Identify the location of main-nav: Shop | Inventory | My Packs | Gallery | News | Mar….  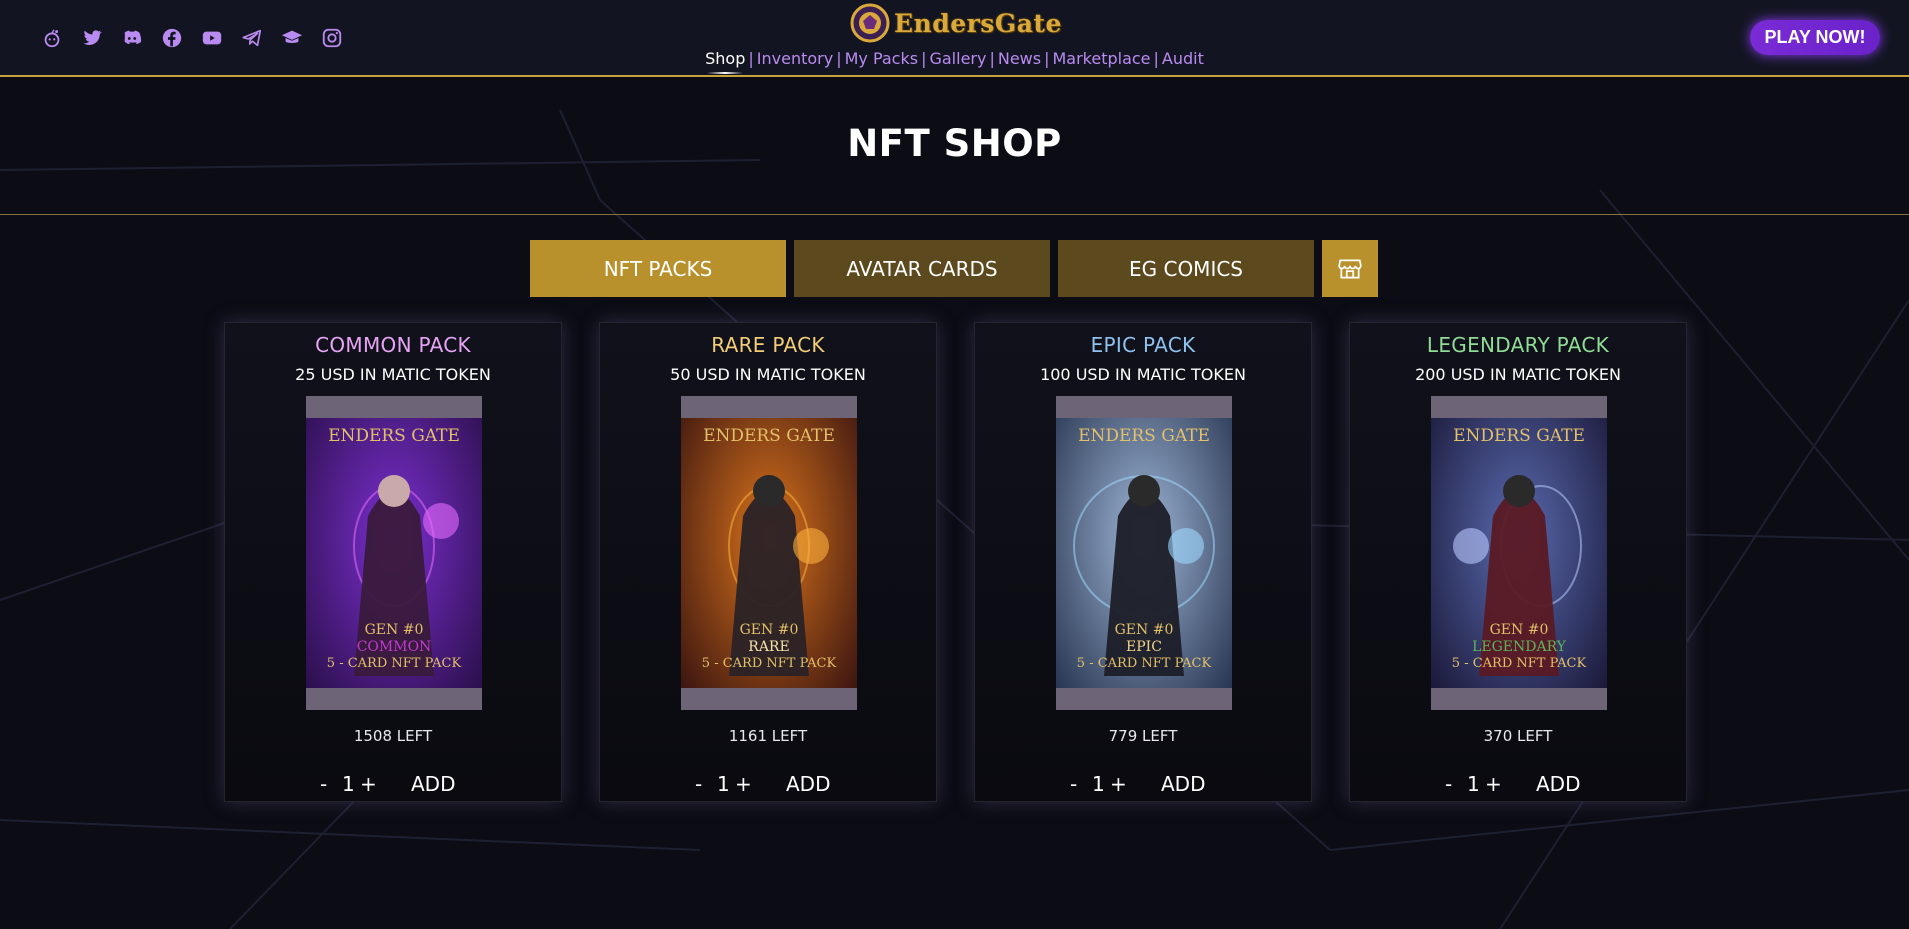
(954, 58).